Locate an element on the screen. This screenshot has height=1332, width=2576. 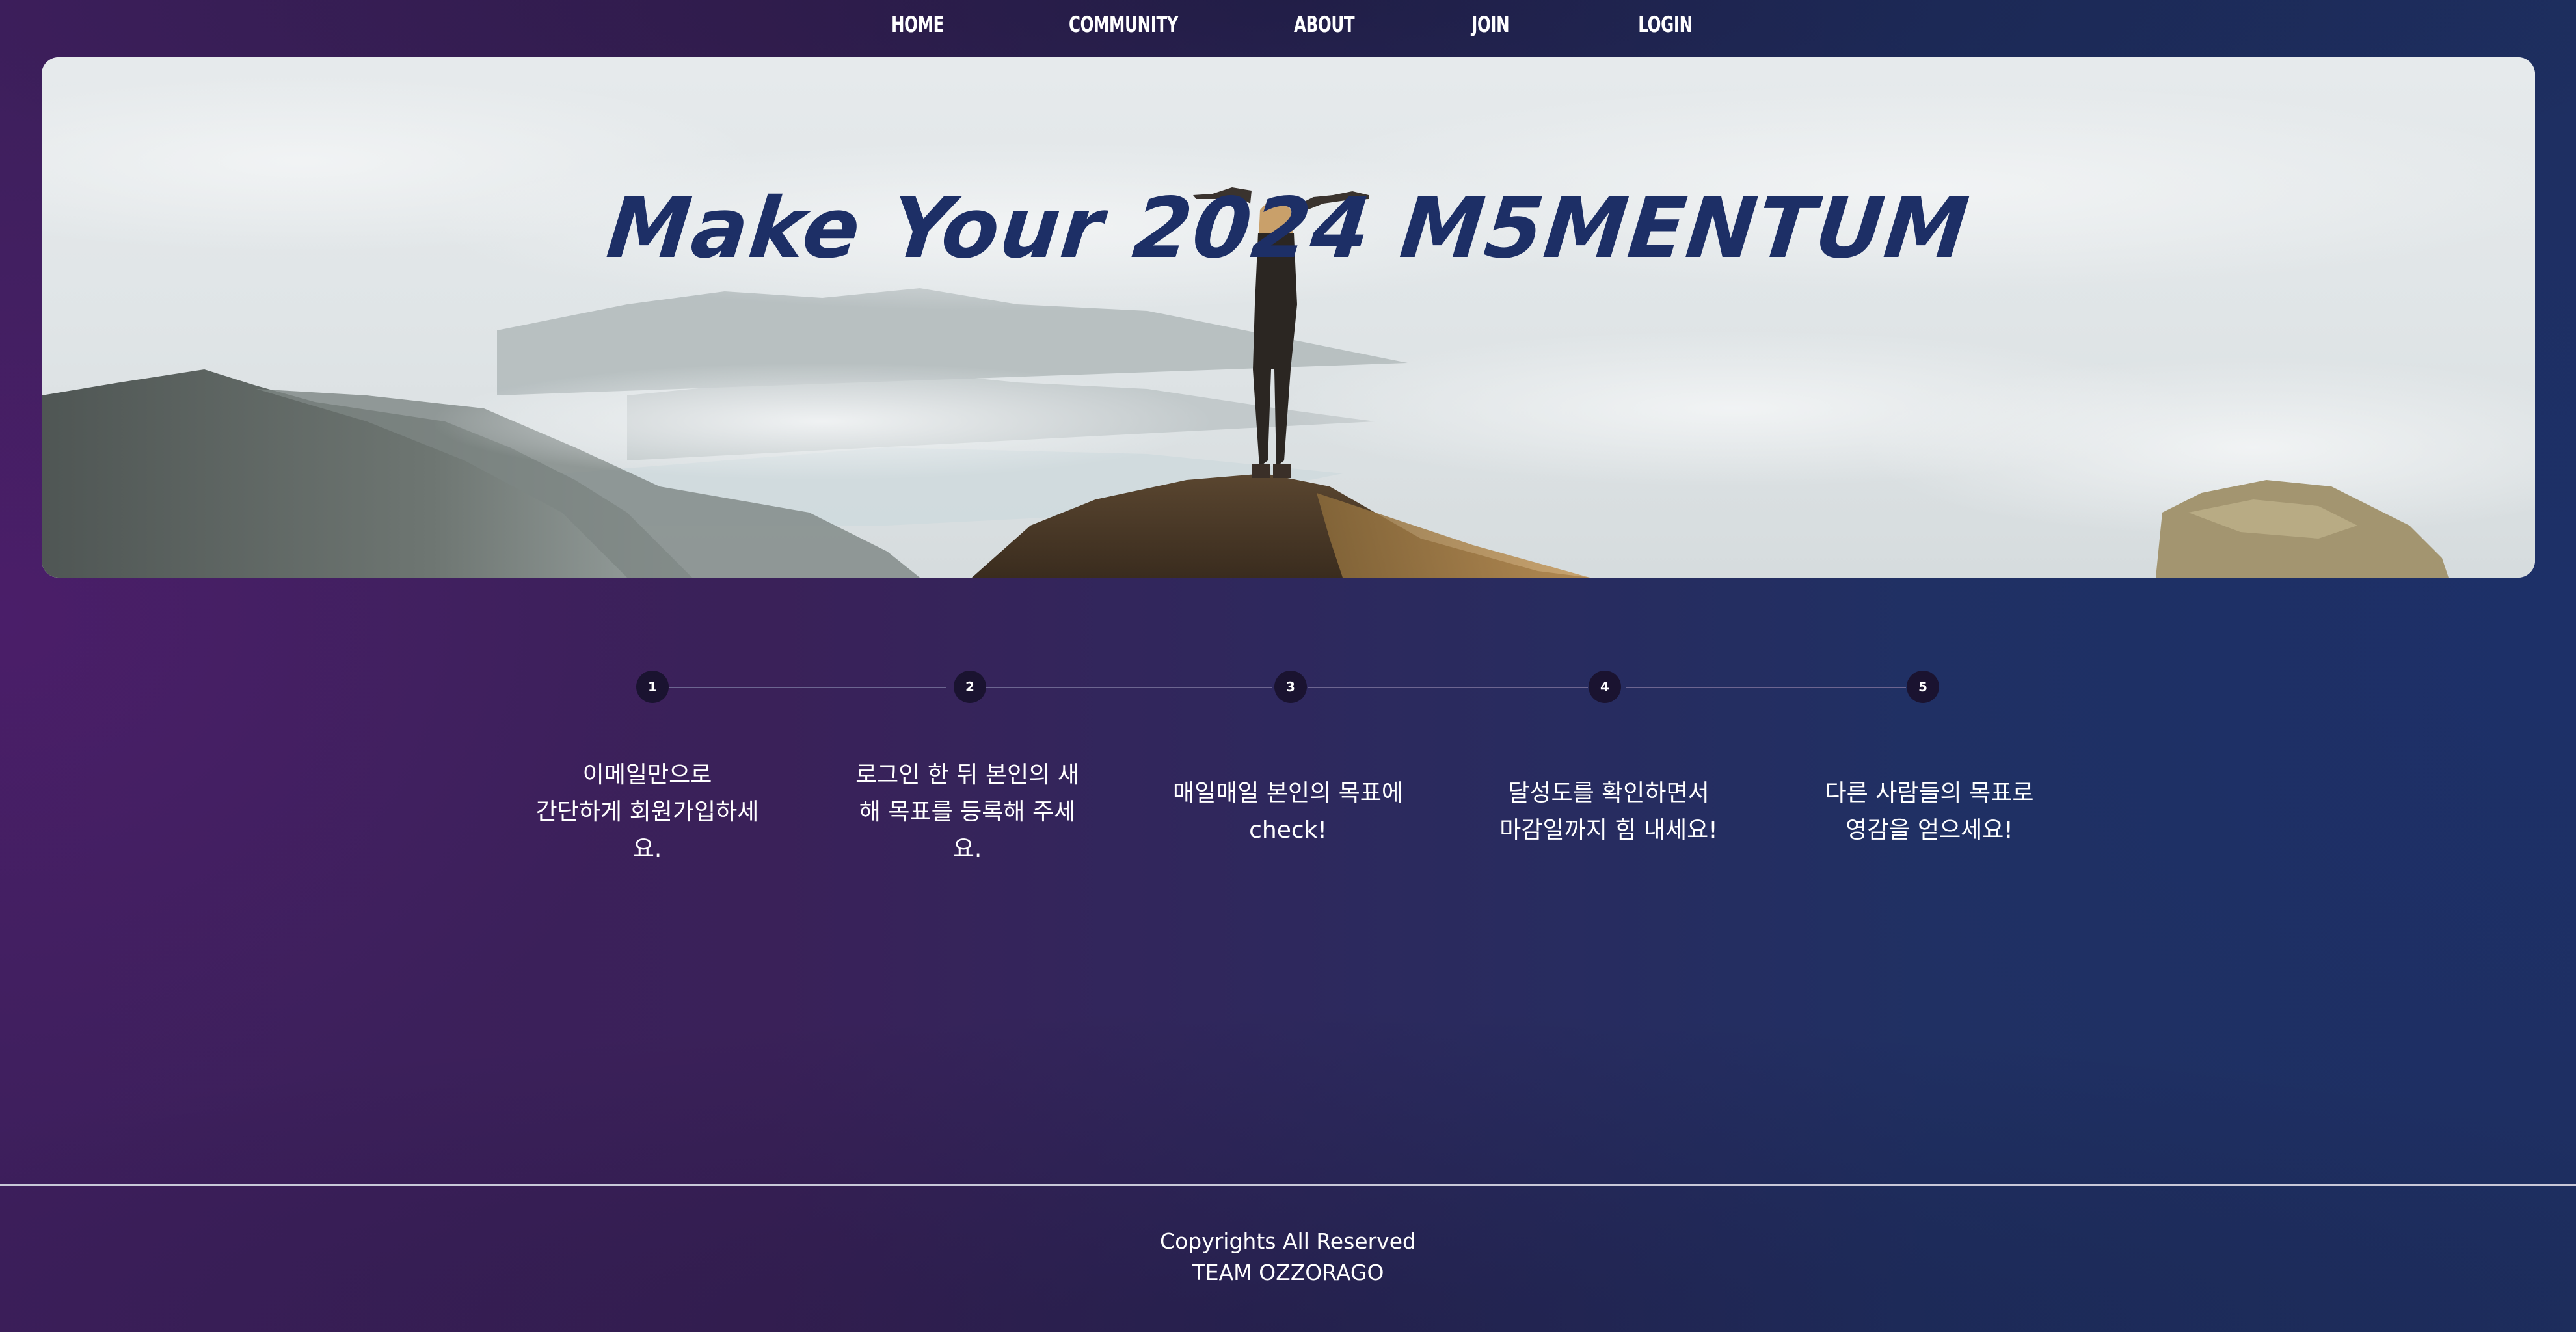
footer-copyright: Copyrights All Reserved is located at coordinates (1288, 1241).